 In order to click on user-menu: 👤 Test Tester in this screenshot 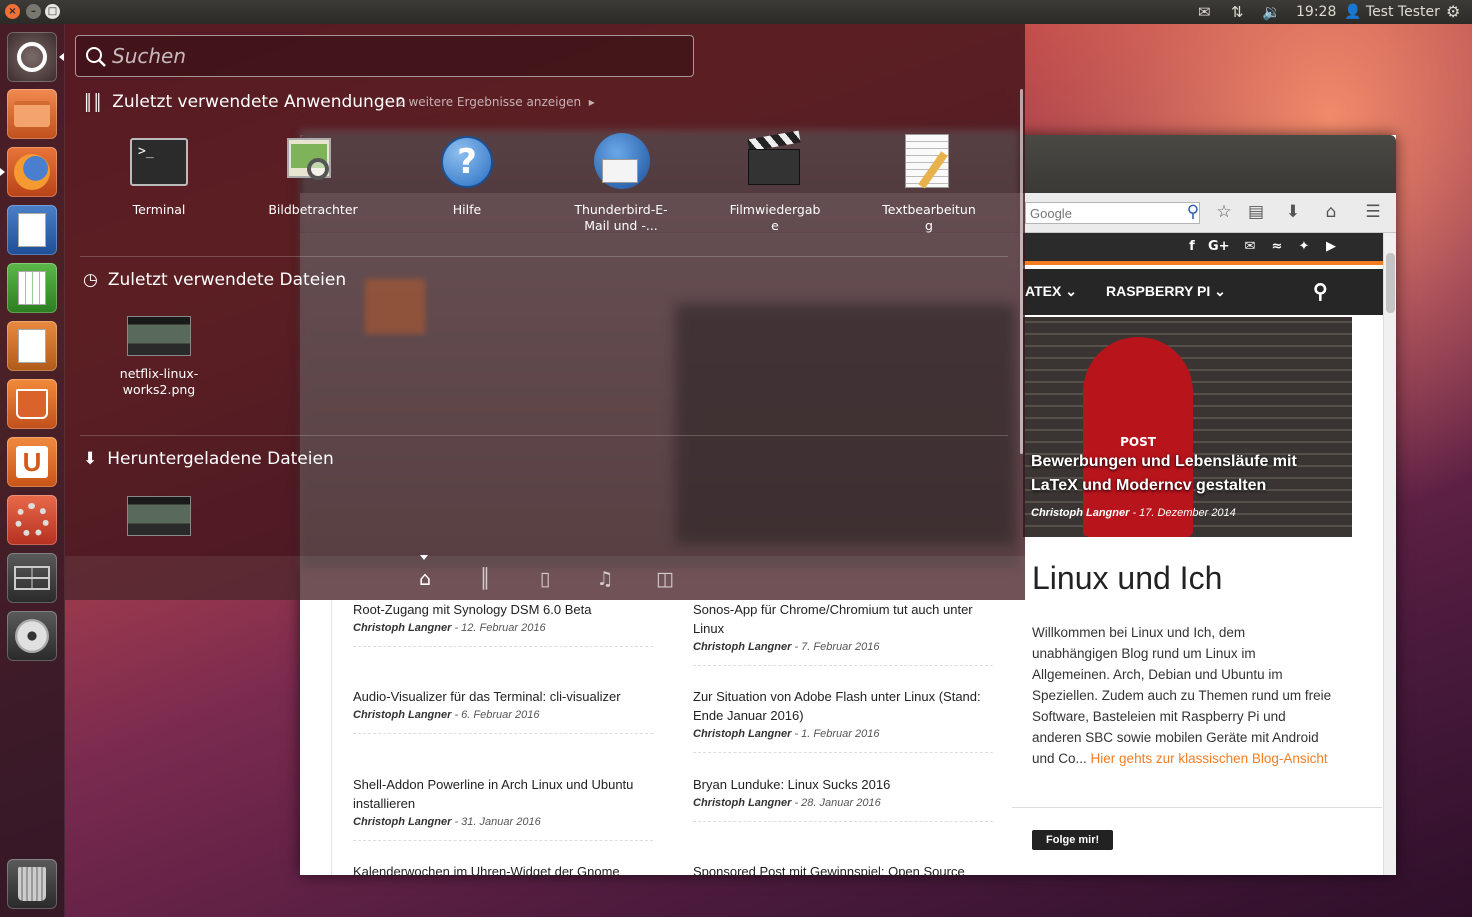, I will do `click(1392, 12)`.